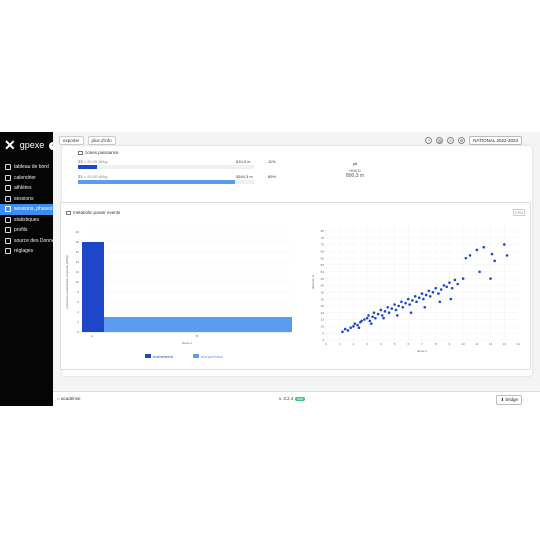  I want to click on settings-icon: ⚙, so click(462, 140).